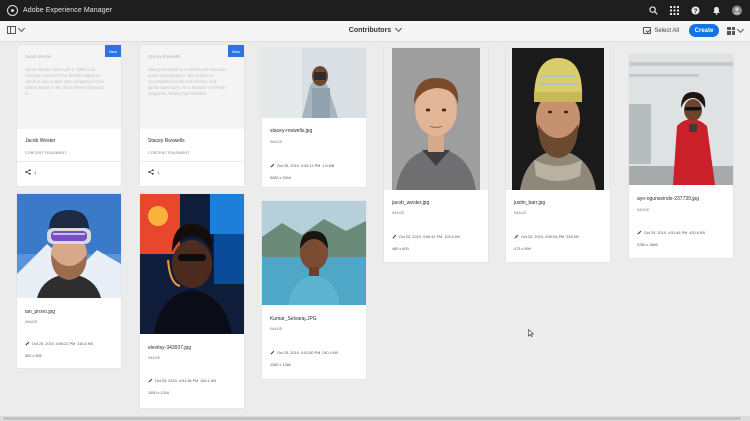  What do you see at coordinates (40, 312) in the screenshot?
I see `card-title: ian_provo.jpg` at bounding box center [40, 312].